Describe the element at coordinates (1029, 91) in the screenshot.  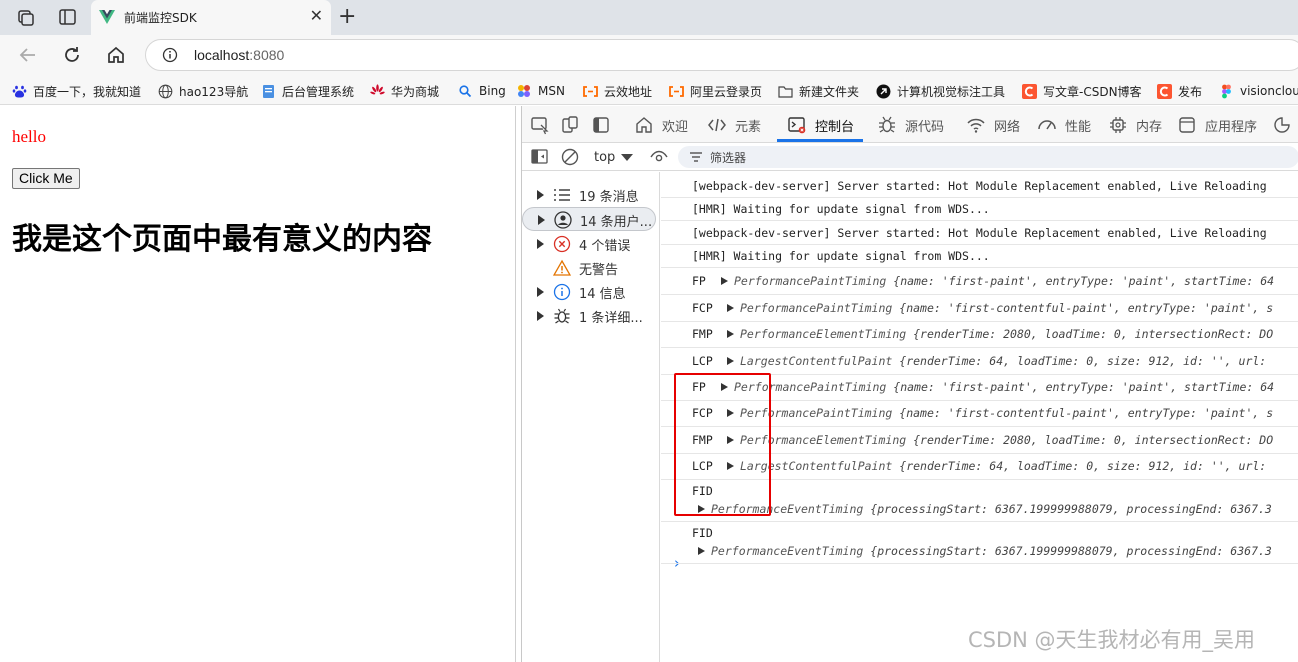
I see `csdn-icon` at that location.